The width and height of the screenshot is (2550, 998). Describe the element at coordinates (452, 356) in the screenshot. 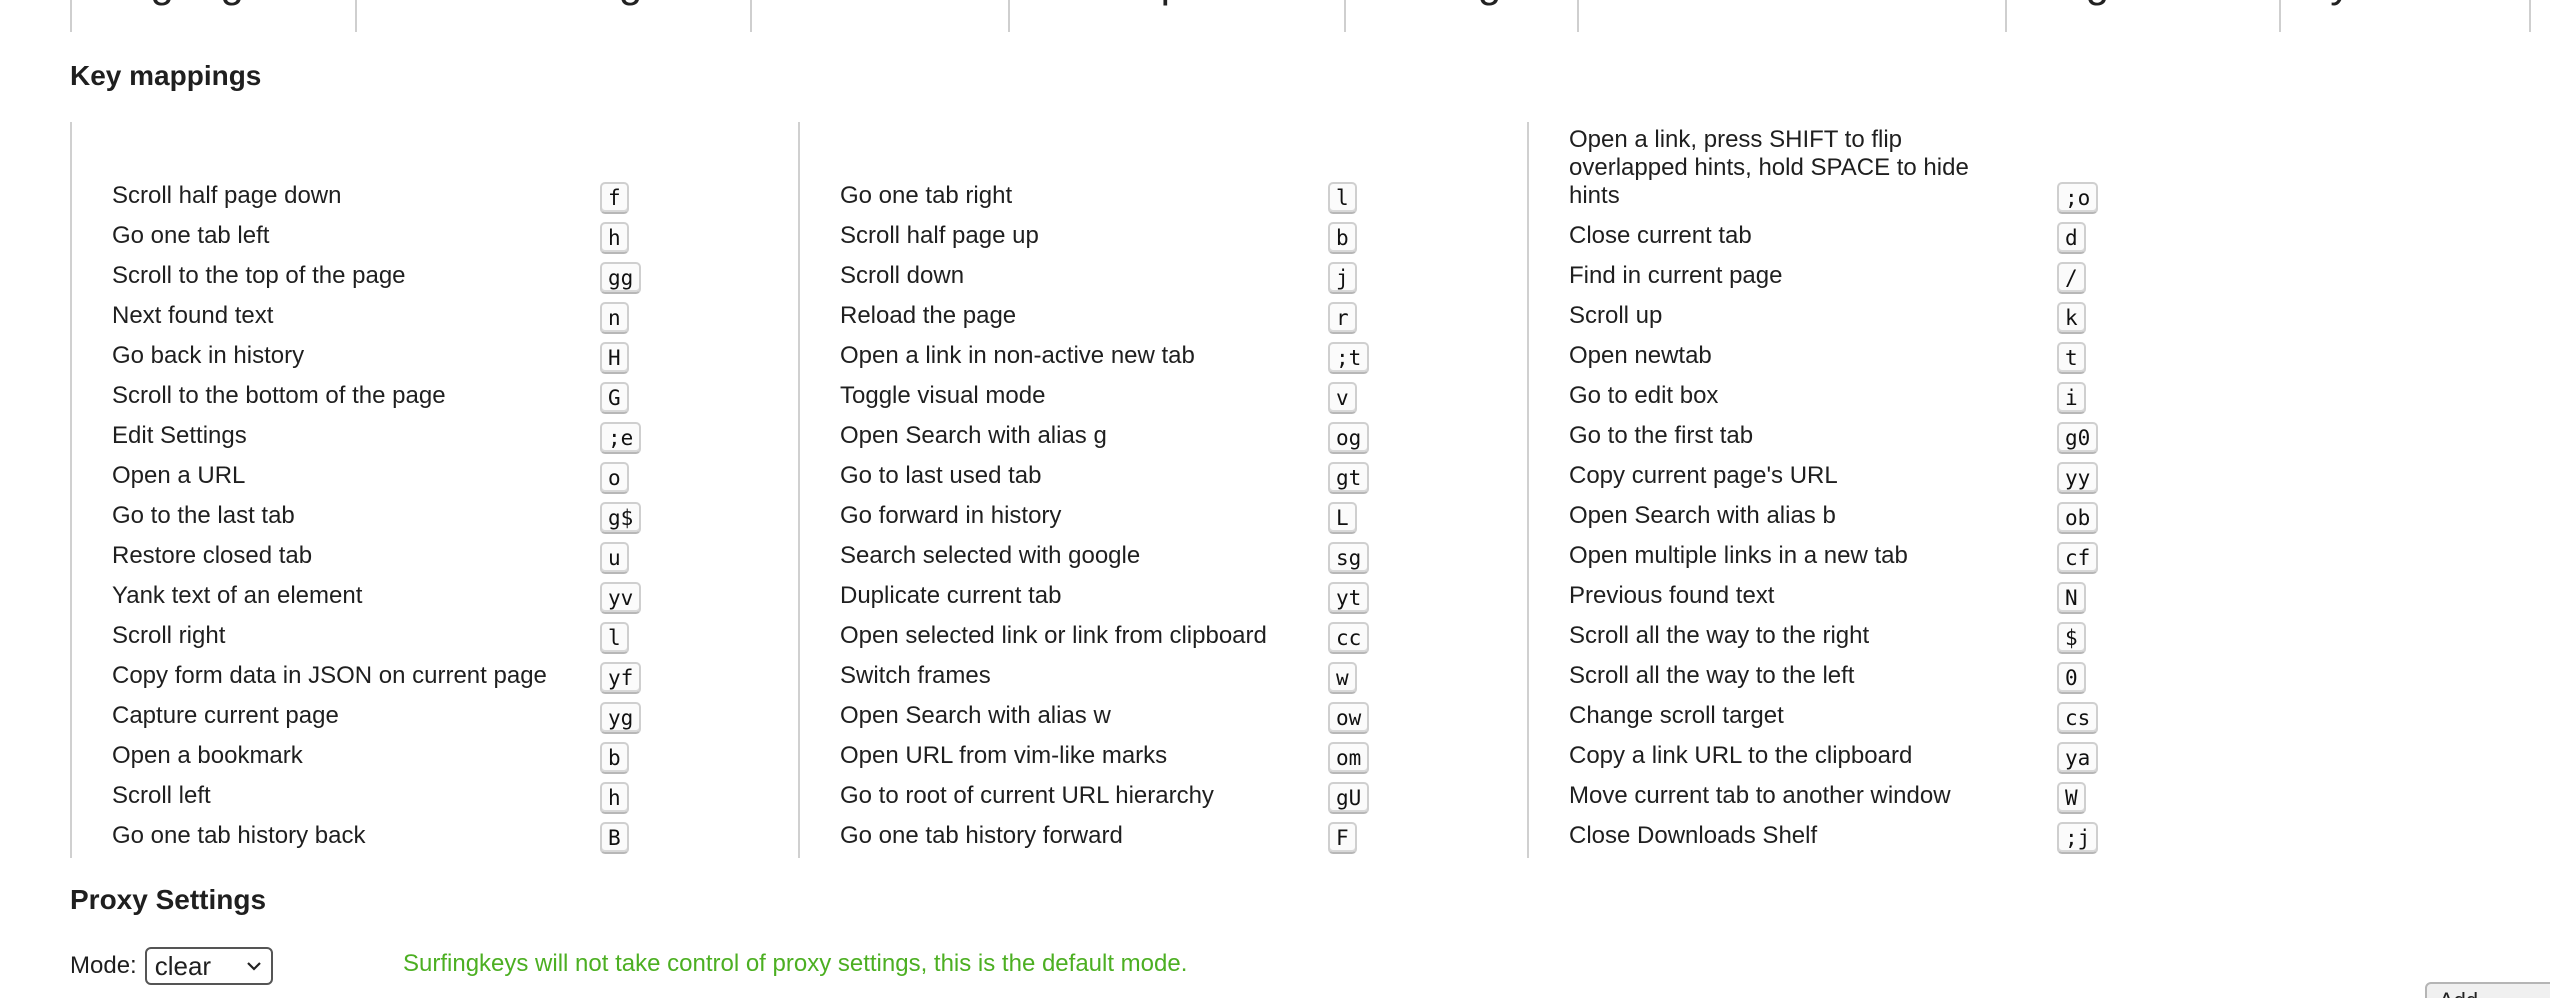

I see `key-mapping-row: Go back in history H` at that location.